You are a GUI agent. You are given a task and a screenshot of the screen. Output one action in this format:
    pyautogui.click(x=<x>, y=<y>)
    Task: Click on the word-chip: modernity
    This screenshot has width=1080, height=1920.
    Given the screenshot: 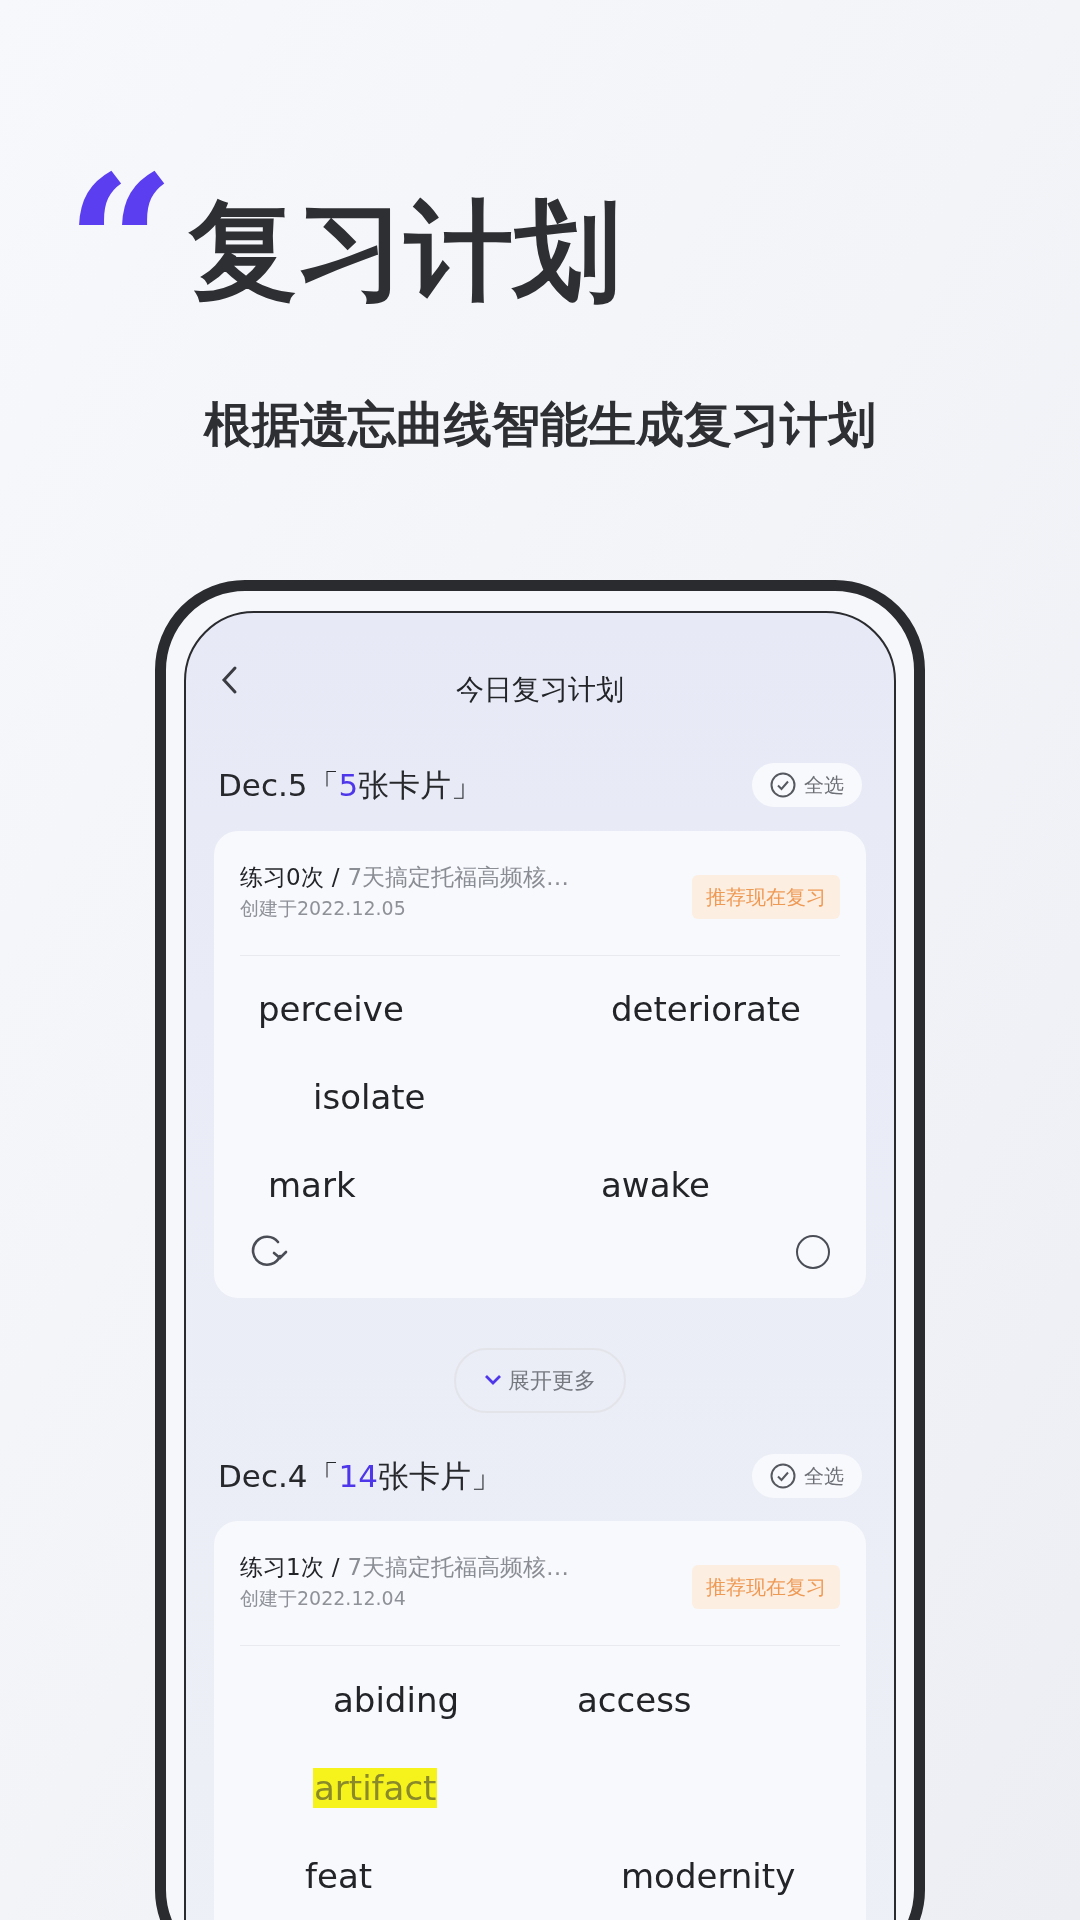 What is the action you would take?
    pyautogui.click(x=708, y=1875)
    